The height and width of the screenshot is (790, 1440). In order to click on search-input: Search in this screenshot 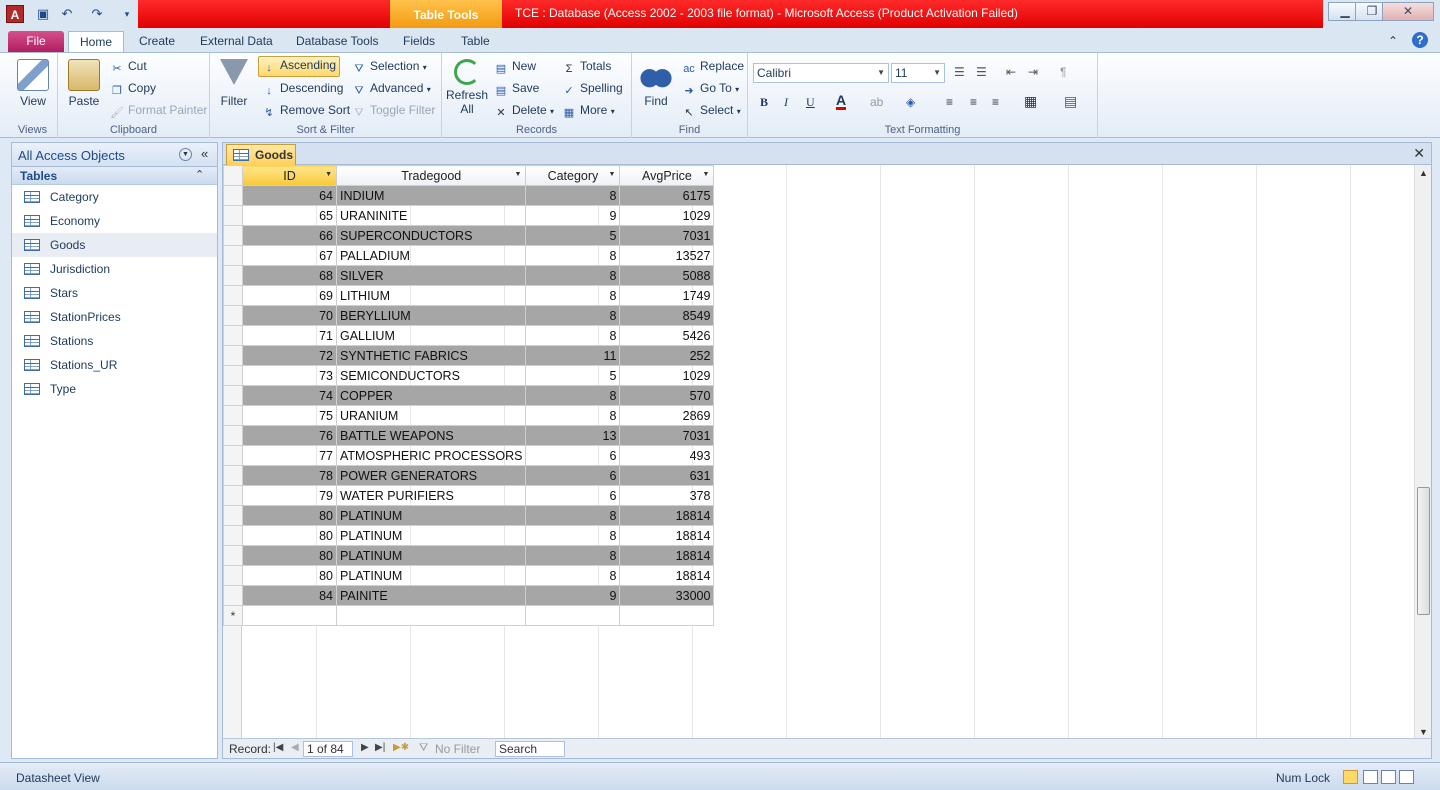, I will do `click(530, 749)`.